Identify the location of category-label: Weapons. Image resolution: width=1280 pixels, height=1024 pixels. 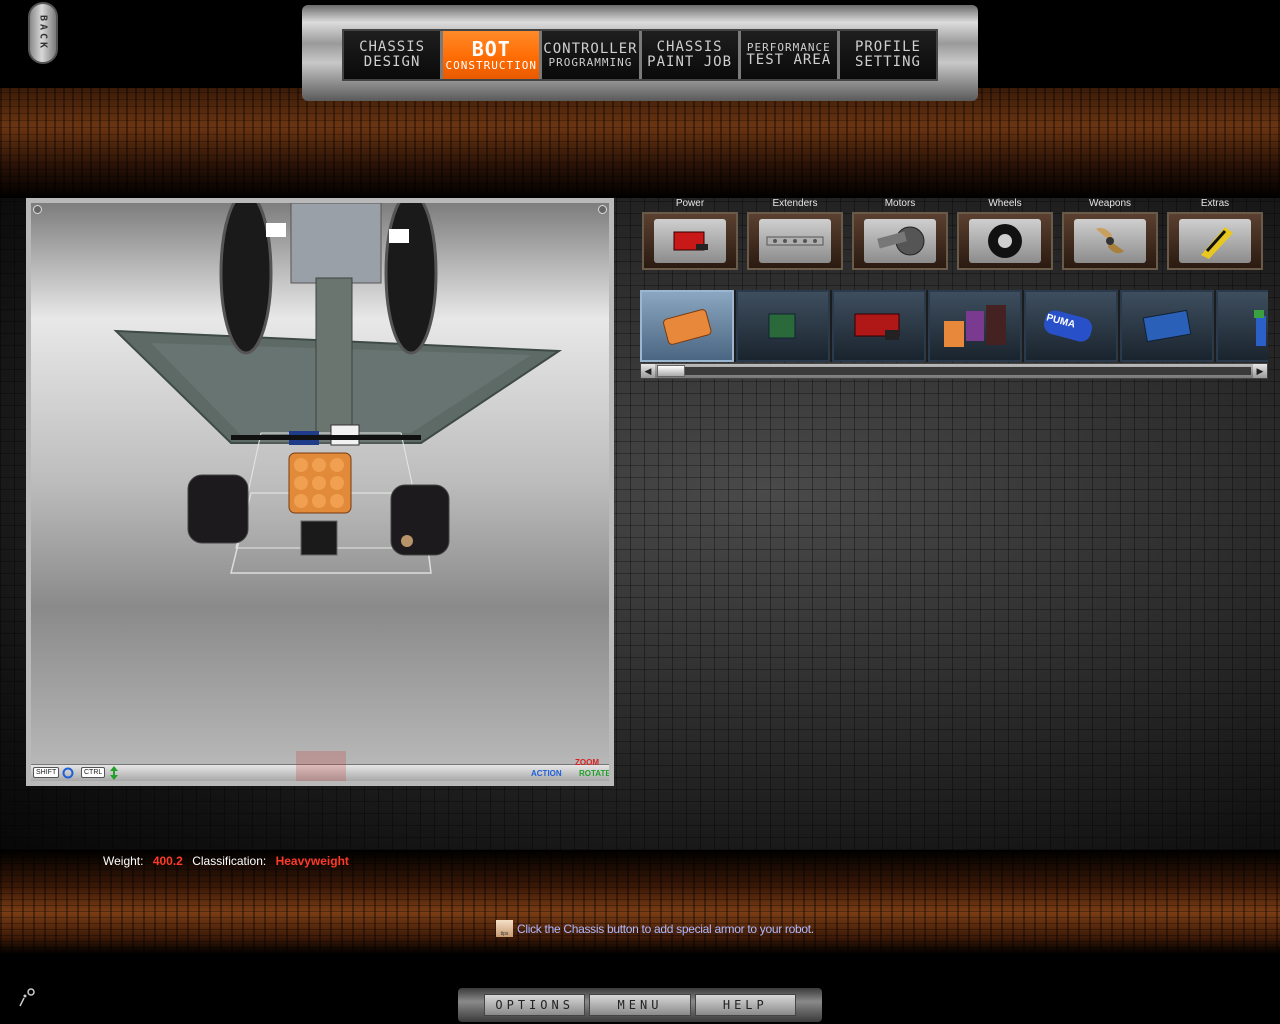
(1110, 203).